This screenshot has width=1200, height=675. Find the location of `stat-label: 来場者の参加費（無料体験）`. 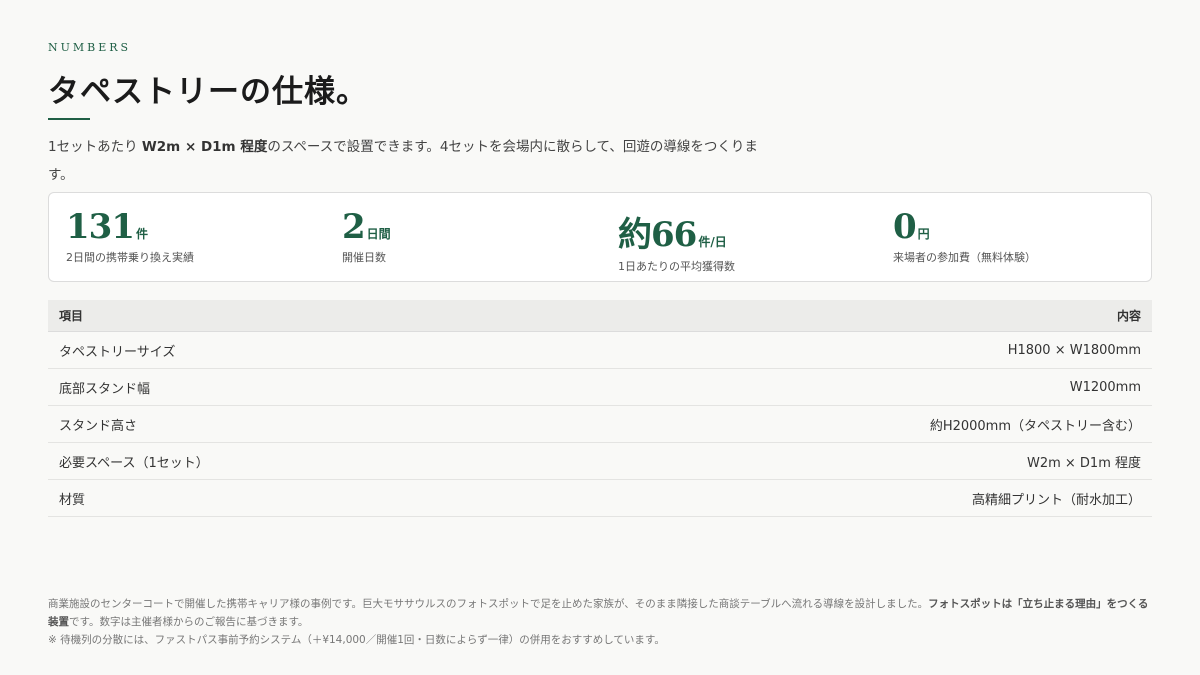

stat-label: 来場者の参加費（無料体験） is located at coordinates (964, 257).